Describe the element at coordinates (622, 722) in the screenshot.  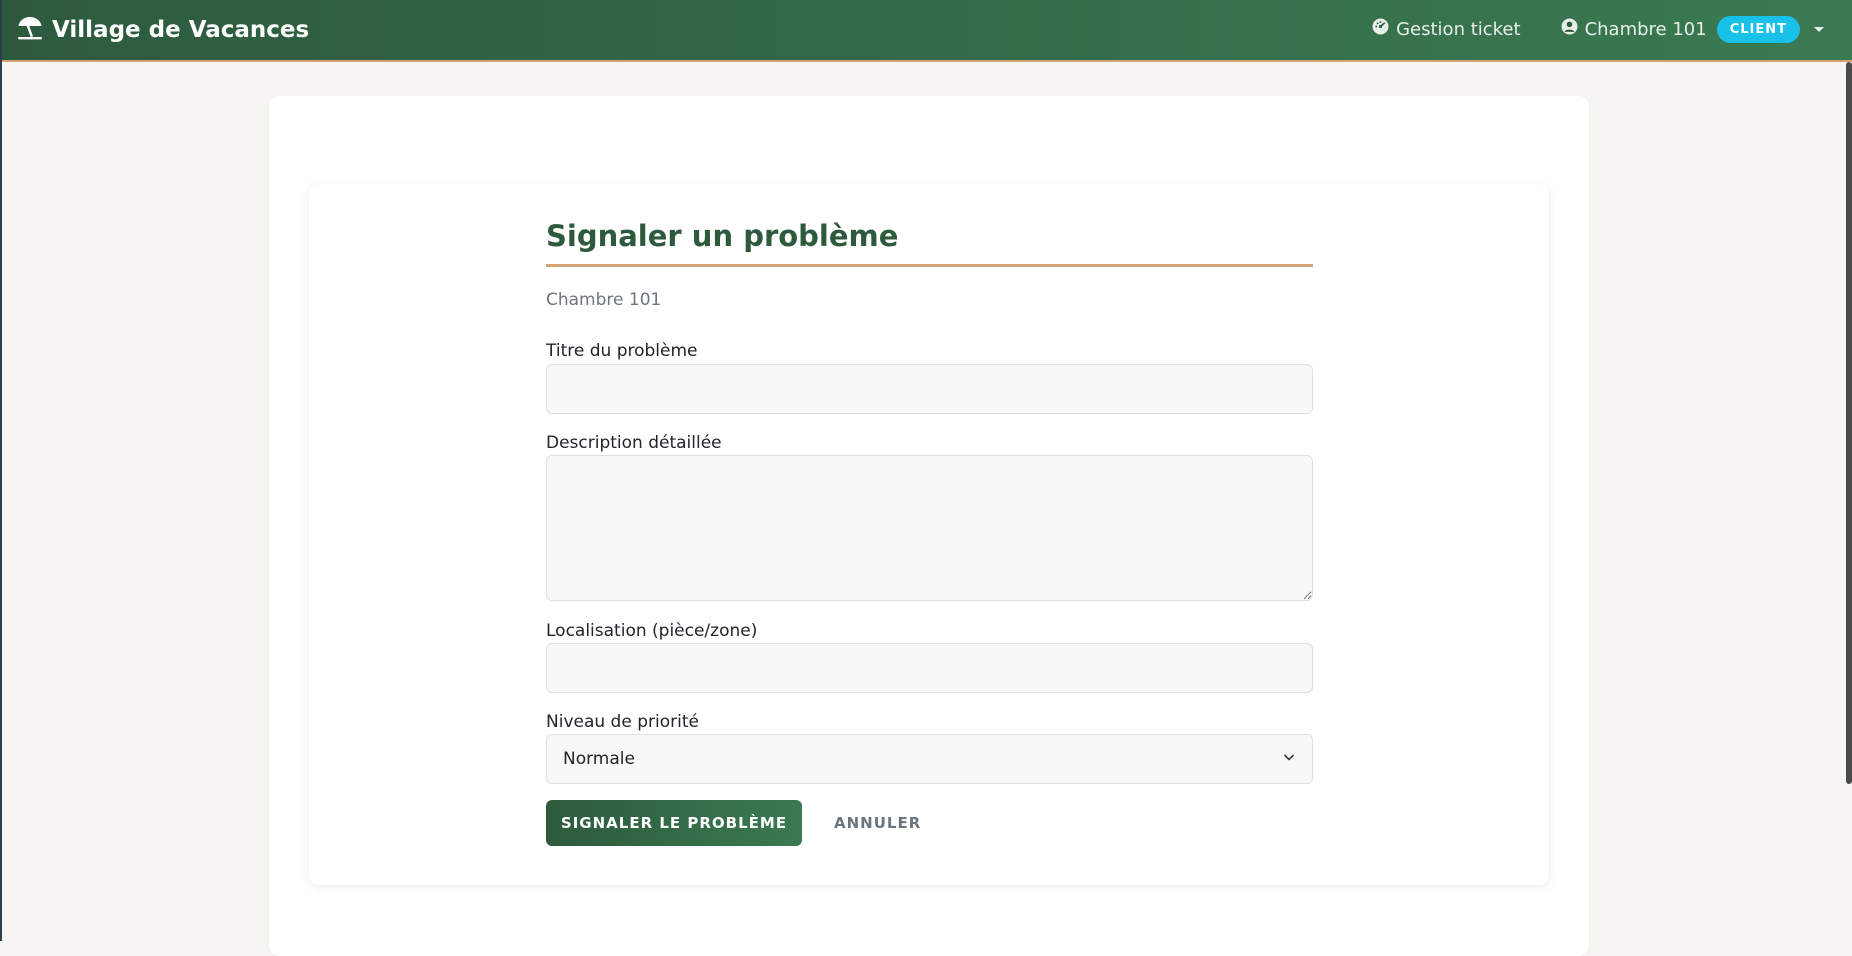
I see `priority-field-label: Niveau de priorité` at that location.